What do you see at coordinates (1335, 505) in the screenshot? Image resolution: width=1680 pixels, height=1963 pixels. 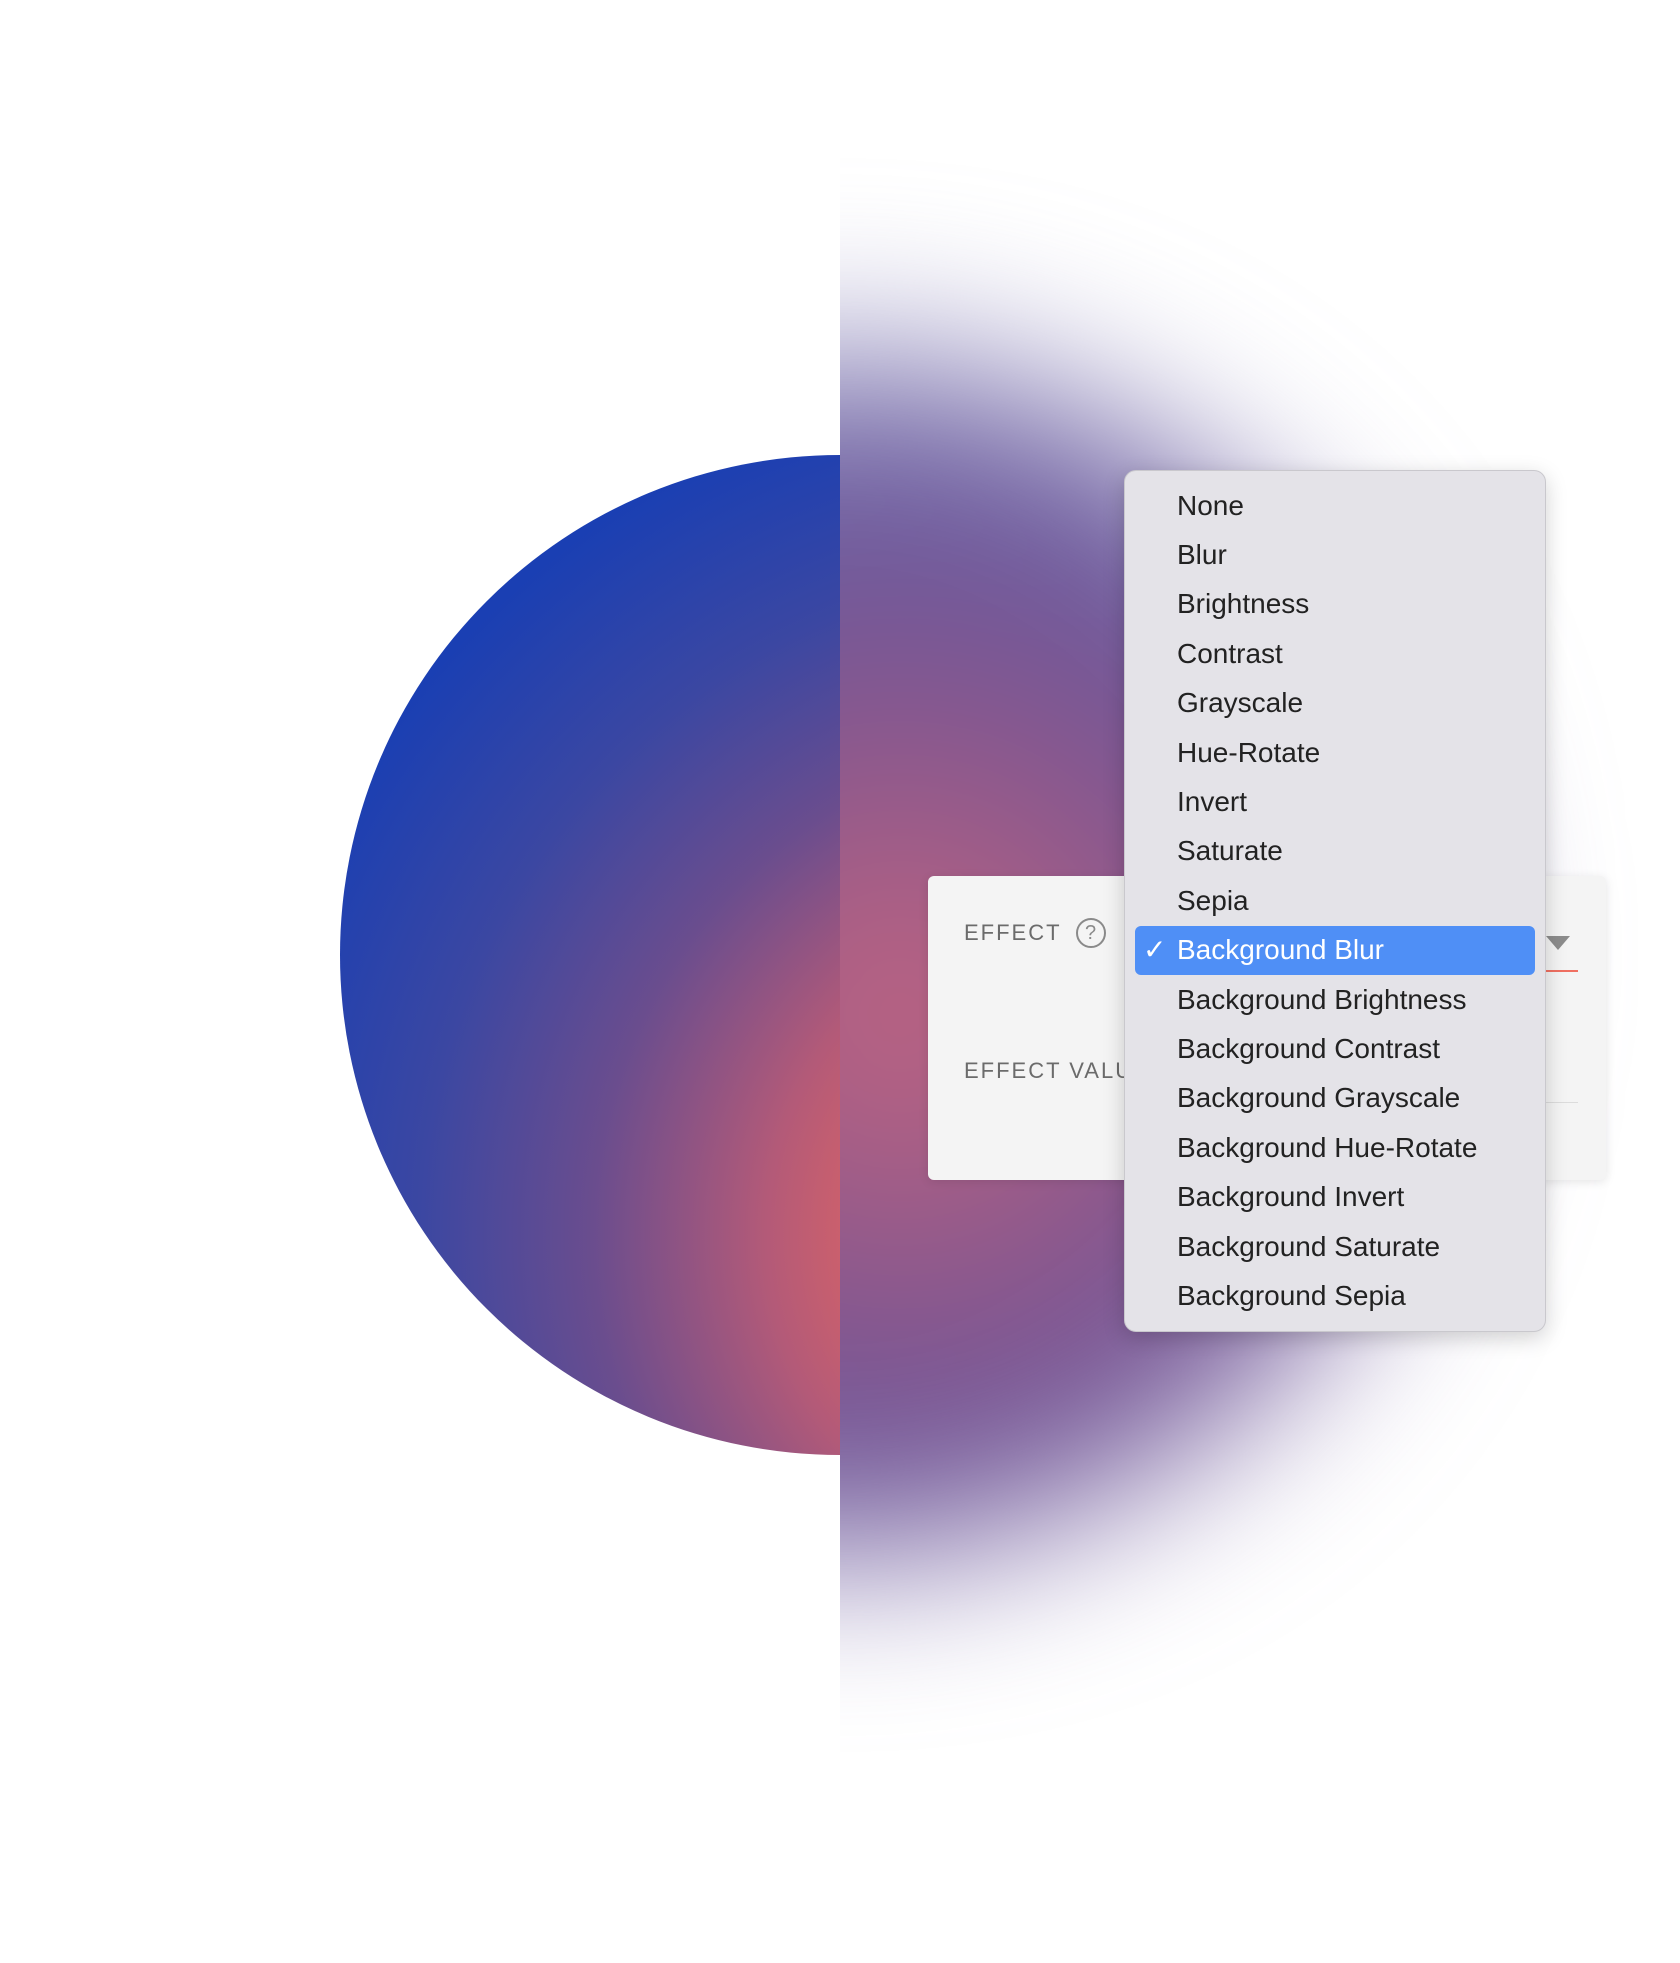 I see `menu-item: None` at bounding box center [1335, 505].